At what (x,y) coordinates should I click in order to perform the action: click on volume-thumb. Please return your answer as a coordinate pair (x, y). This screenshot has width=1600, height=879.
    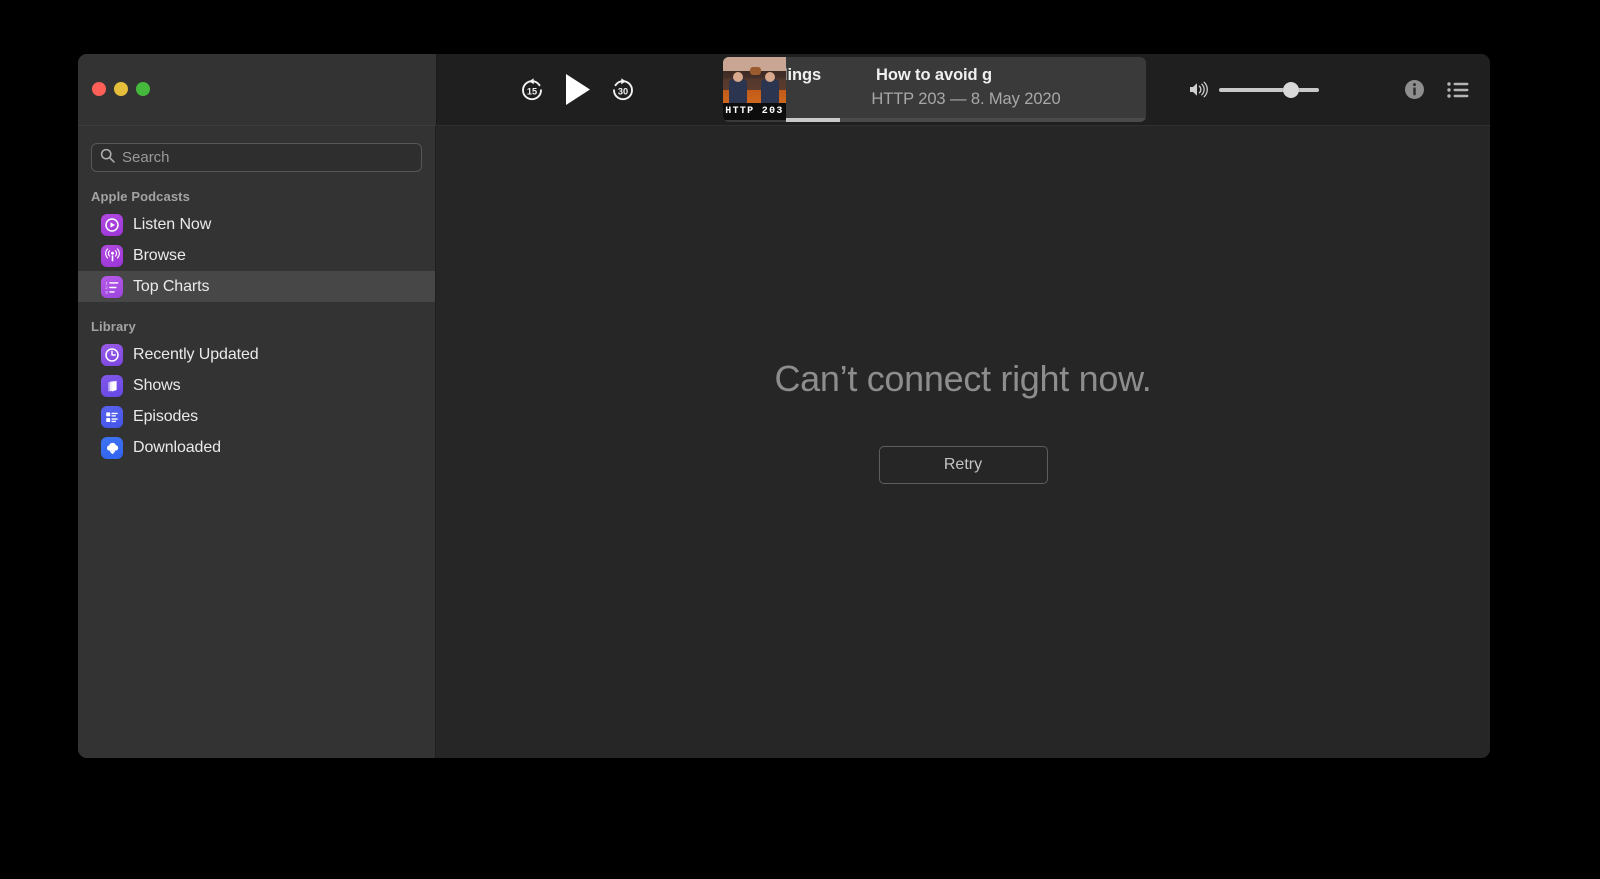
    Looking at the image, I should click on (1290, 89).